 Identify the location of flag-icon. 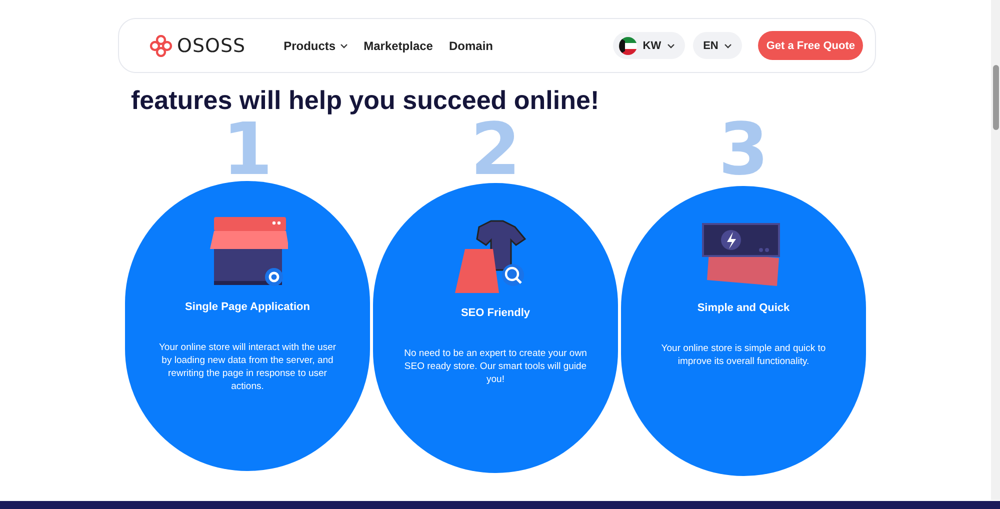
(627, 45).